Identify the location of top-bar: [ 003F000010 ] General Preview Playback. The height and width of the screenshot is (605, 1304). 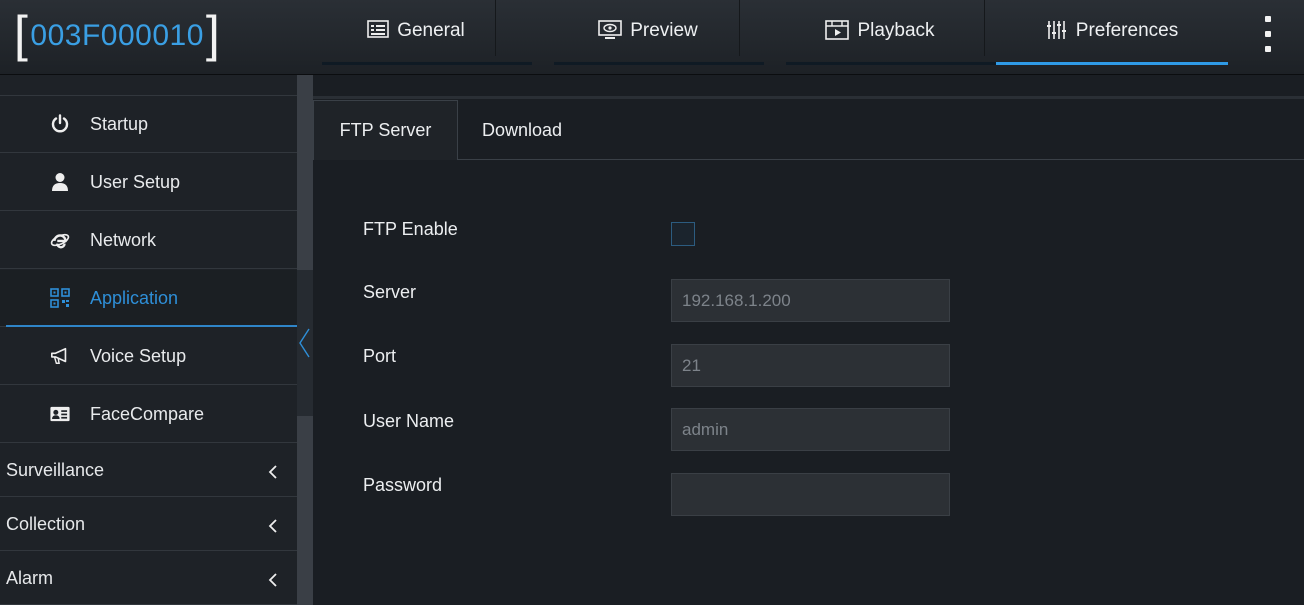
(652, 37).